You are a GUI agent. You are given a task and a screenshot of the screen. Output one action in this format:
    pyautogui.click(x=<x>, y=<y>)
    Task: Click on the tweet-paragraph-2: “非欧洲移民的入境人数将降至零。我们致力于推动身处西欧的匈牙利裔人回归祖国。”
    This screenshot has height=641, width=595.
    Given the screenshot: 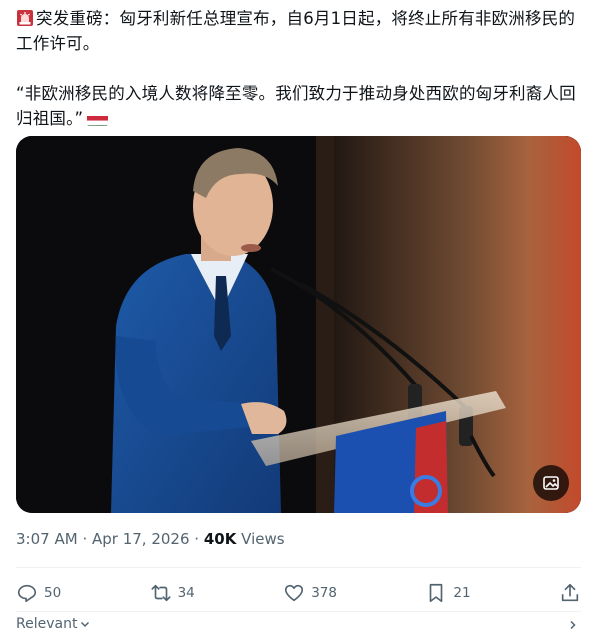 What is the action you would take?
    pyautogui.click(x=298, y=106)
    